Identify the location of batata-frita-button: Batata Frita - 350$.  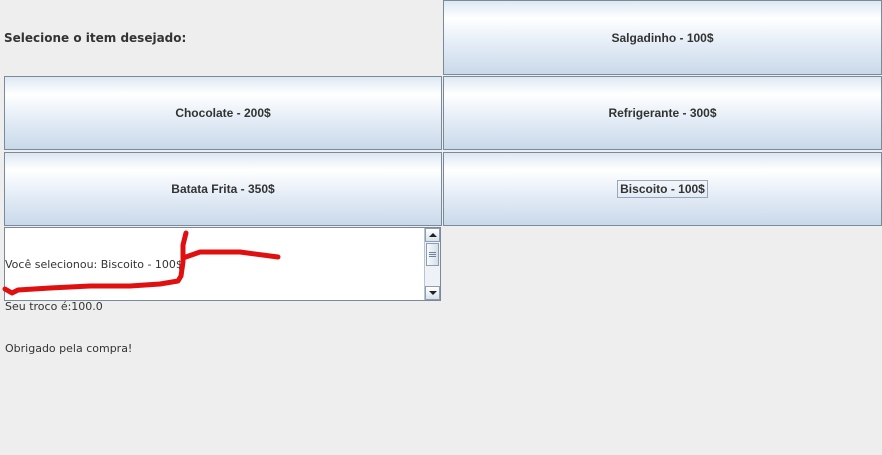
(223, 189).